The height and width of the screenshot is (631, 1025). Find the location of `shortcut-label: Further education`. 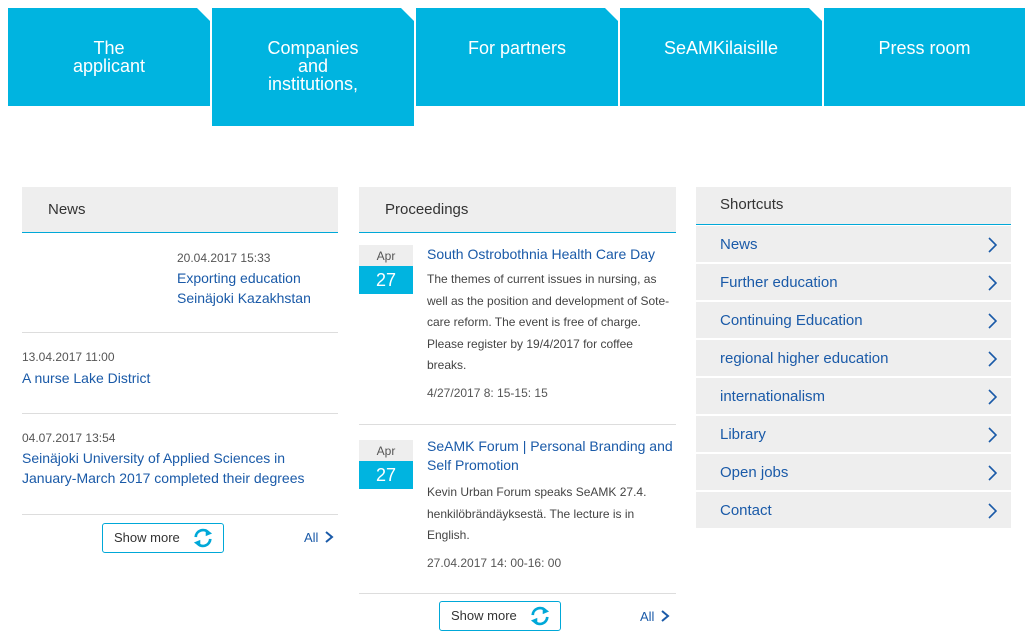

shortcut-label: Further education is located at coordinates (779, 282).